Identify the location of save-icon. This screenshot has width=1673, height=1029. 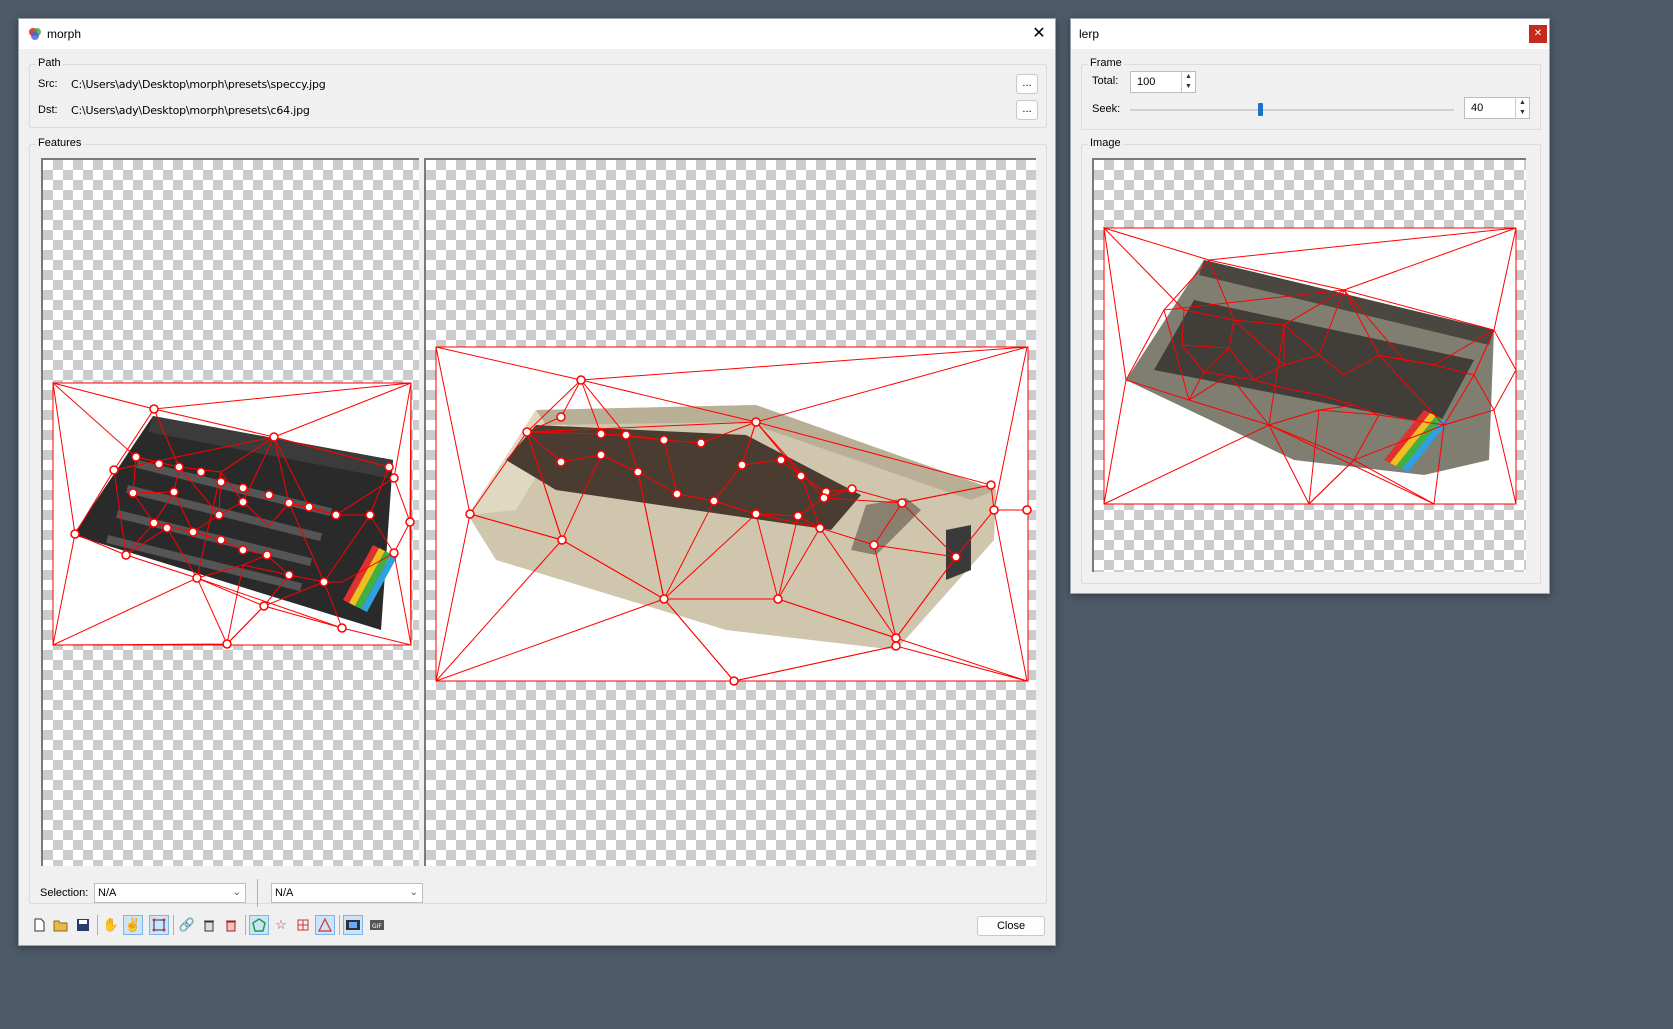
(83, 925).